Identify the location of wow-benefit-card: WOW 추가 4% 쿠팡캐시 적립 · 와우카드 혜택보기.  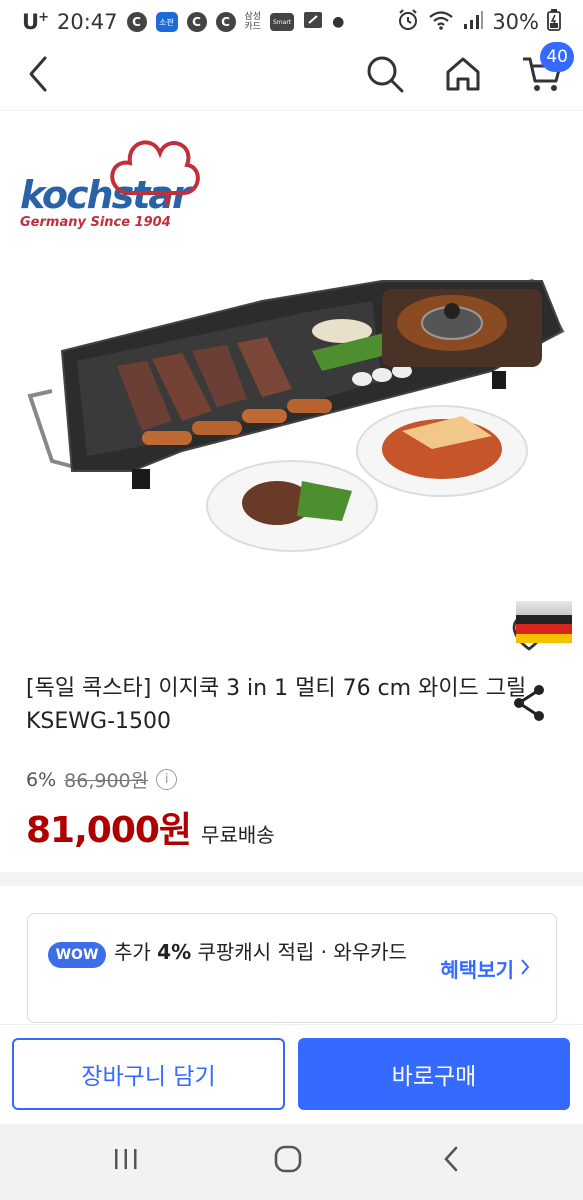
(292, 968).